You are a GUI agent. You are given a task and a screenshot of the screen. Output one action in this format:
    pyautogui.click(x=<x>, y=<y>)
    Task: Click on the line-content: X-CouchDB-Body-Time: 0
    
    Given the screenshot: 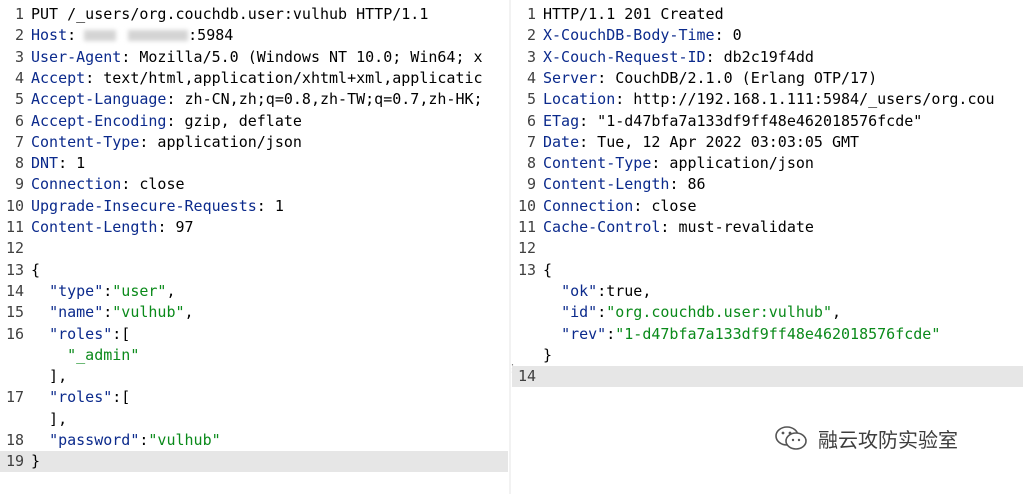 What is the action you would take?
    pyautogui.click(x=642, y=35)
    